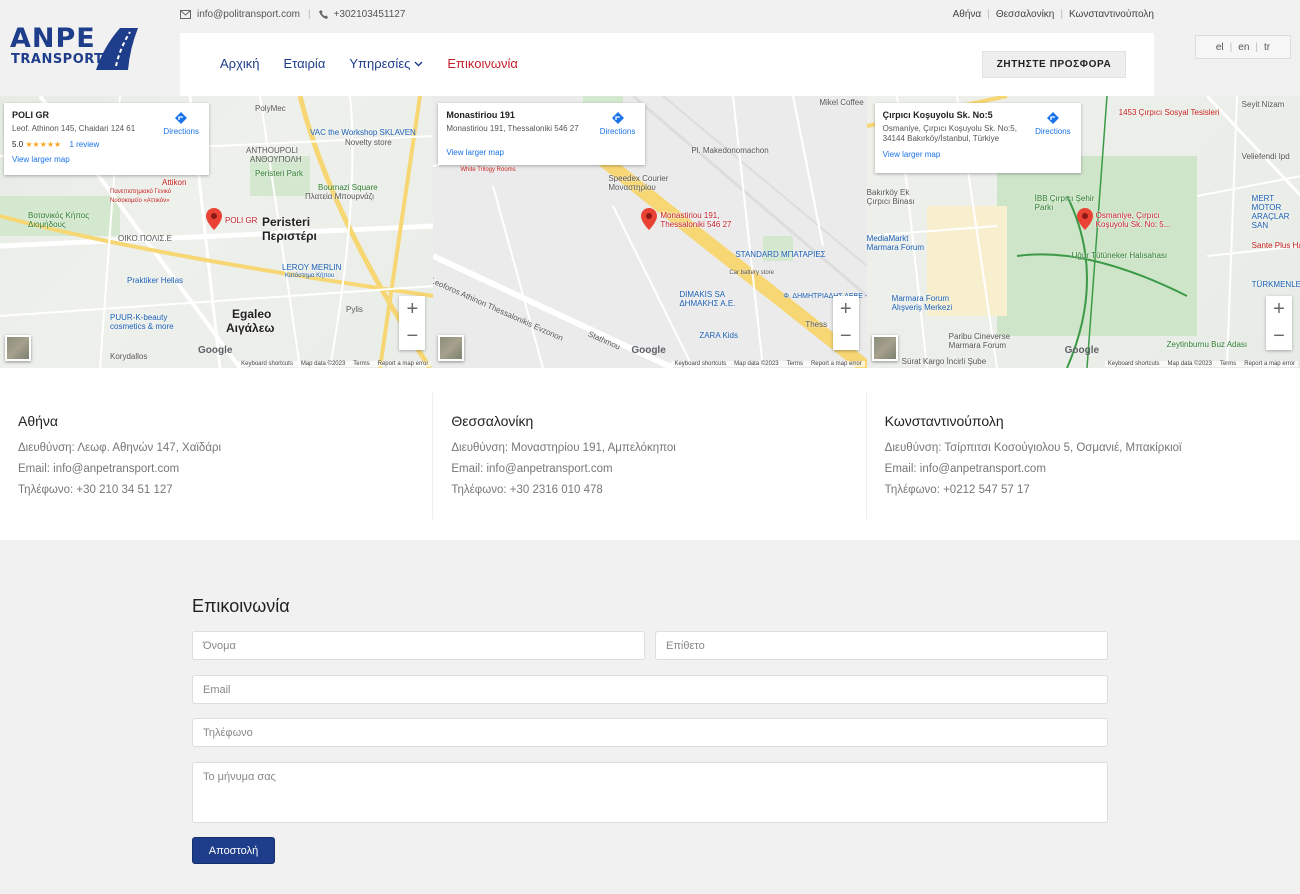  Describe the element at coordinates (305, 63) in the screenshot. I see `nav-item-company: Εταιρία` at that location.